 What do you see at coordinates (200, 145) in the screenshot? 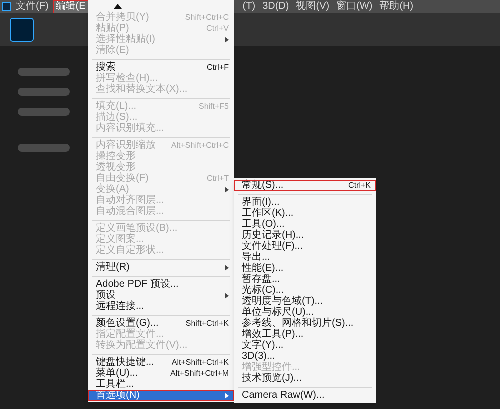
I see `shortcut-label: Alt+Shift+Ctrl+C` at bounding box center [200, 145].